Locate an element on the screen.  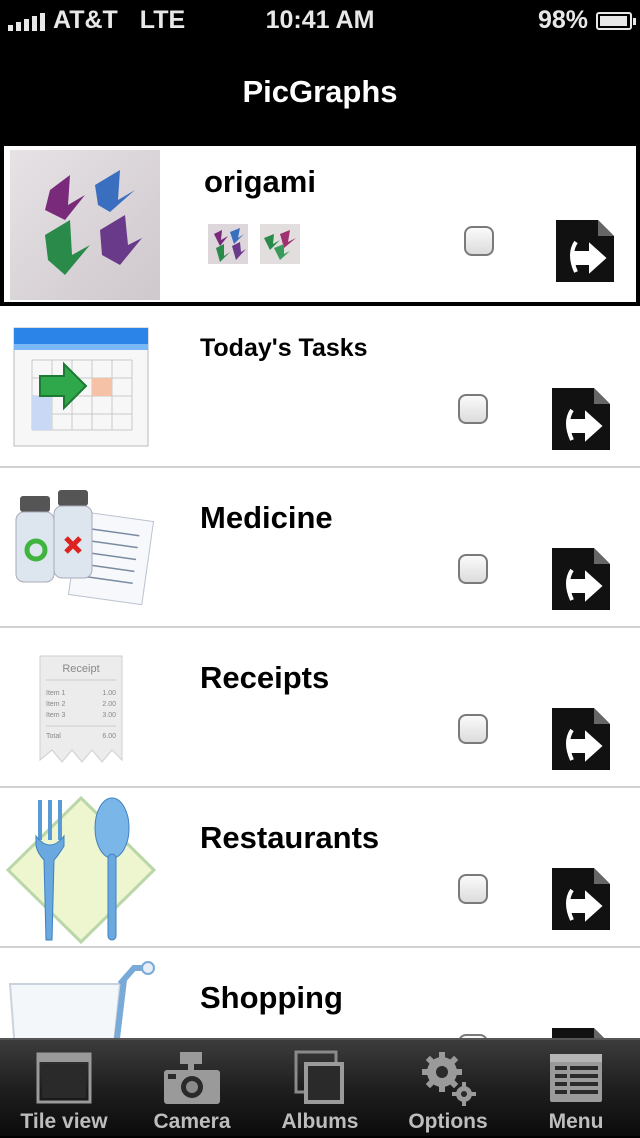
fork-spoon-icon is located at coordinates (81, 870).